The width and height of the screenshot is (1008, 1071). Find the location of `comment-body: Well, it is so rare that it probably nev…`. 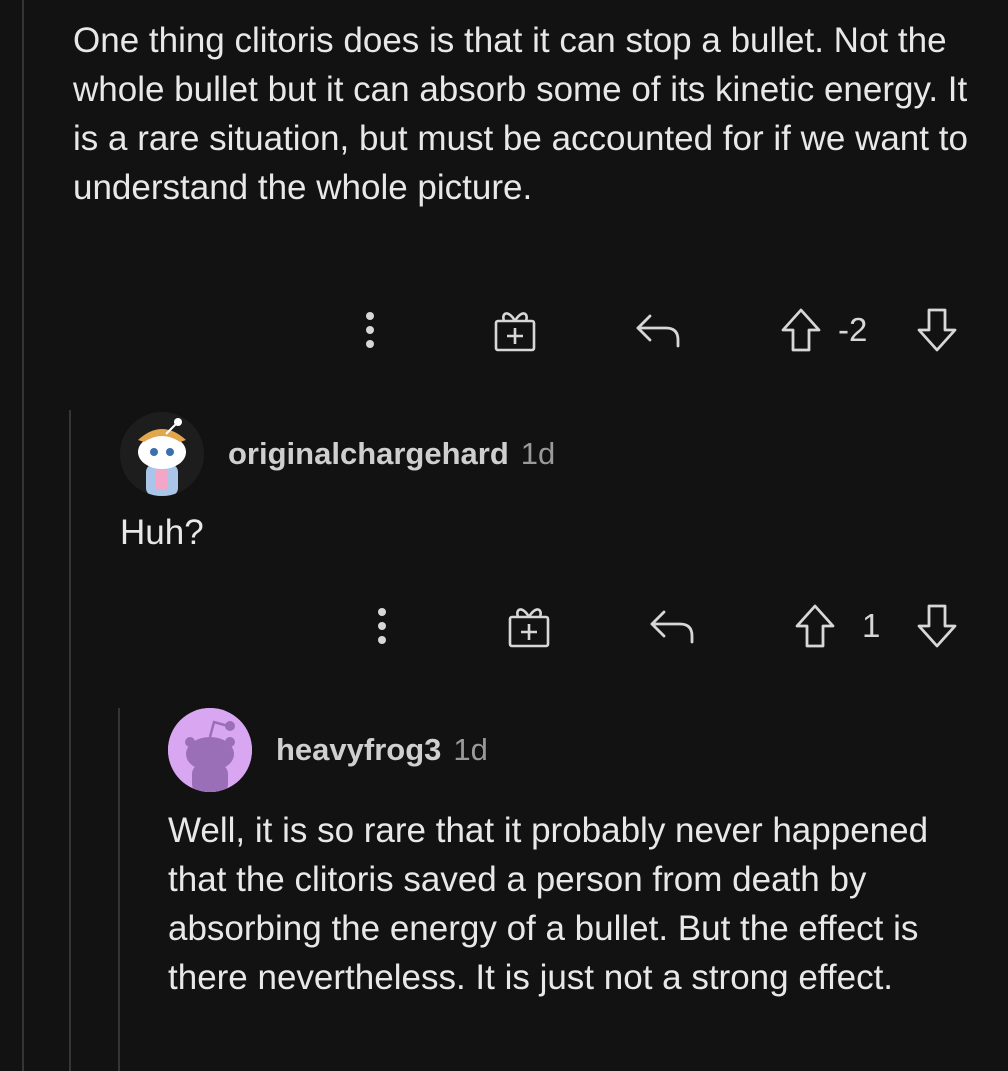

comment-body: Well, it is so rare that it probably nev… is located at coordinates (548, 904).